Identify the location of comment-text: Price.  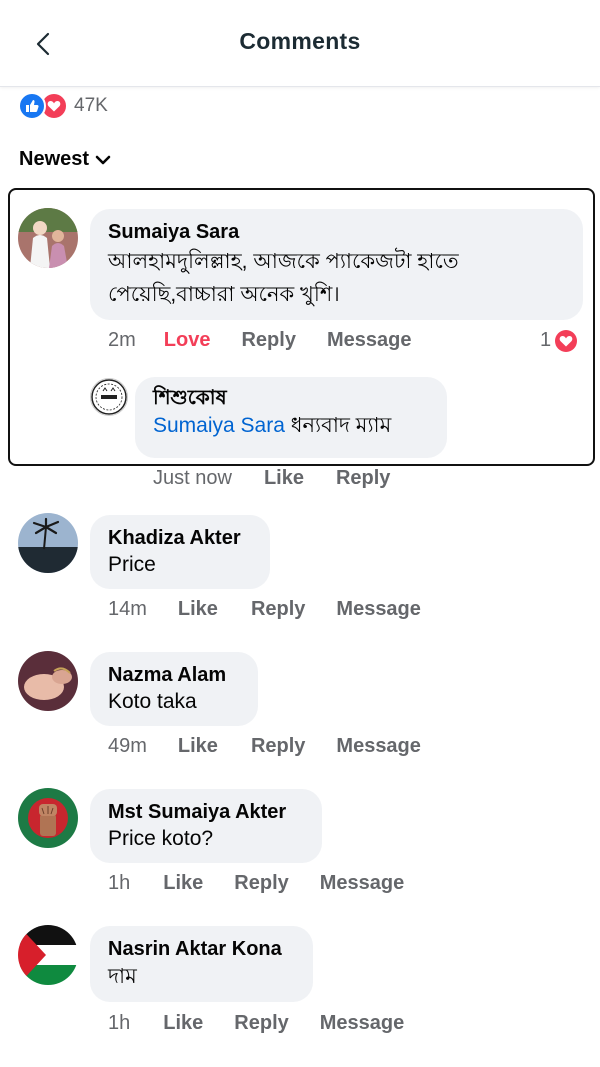
(132, 564).